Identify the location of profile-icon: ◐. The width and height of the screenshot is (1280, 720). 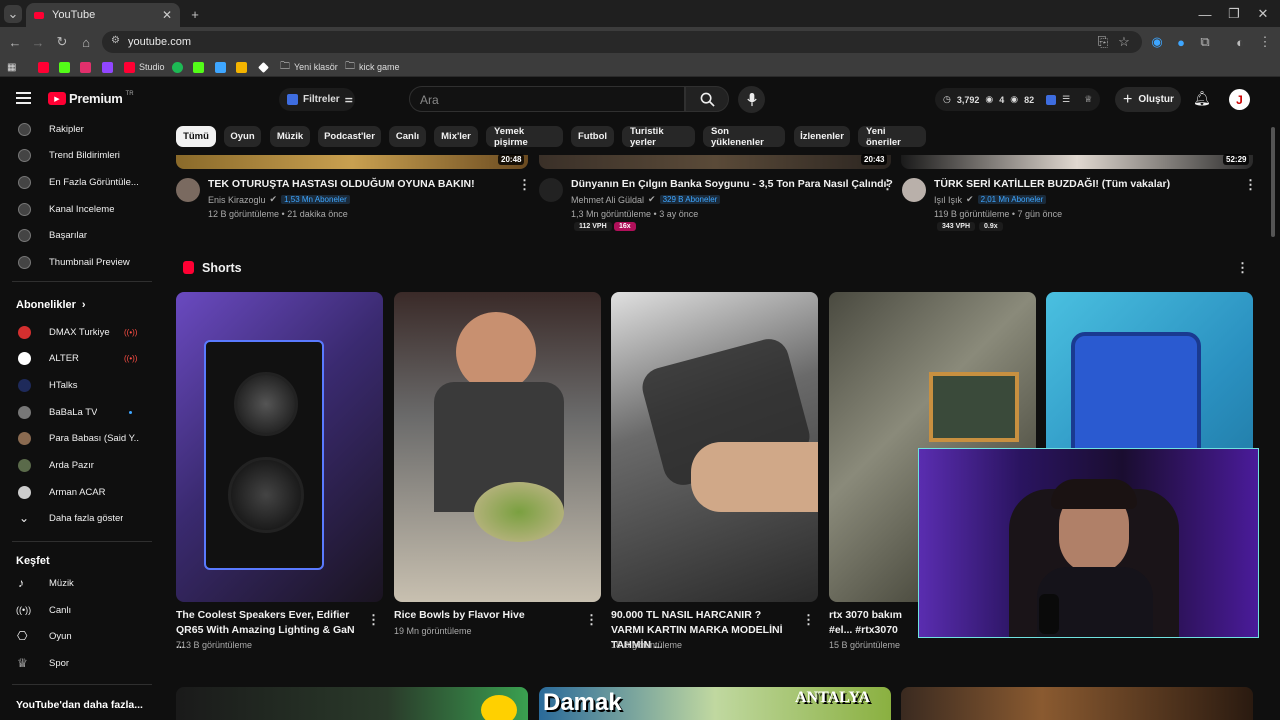
(1240, 42).